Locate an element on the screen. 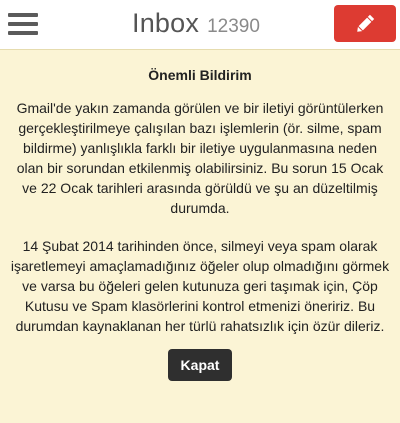  hamburger-menu-icon is located at coordinates (24, 25).